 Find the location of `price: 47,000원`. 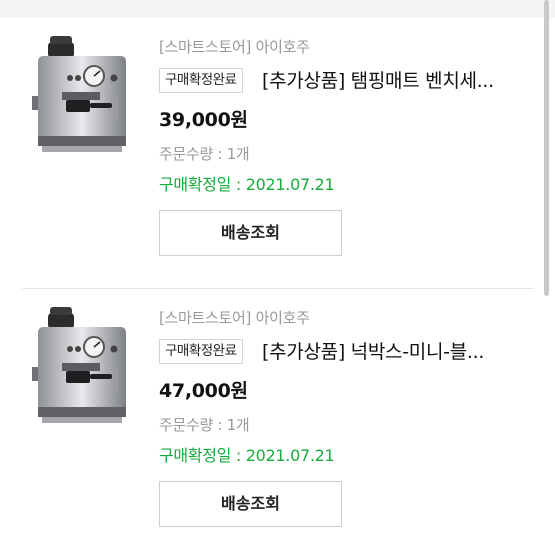

price: 47,000원 is located at coordinates (203, 391).